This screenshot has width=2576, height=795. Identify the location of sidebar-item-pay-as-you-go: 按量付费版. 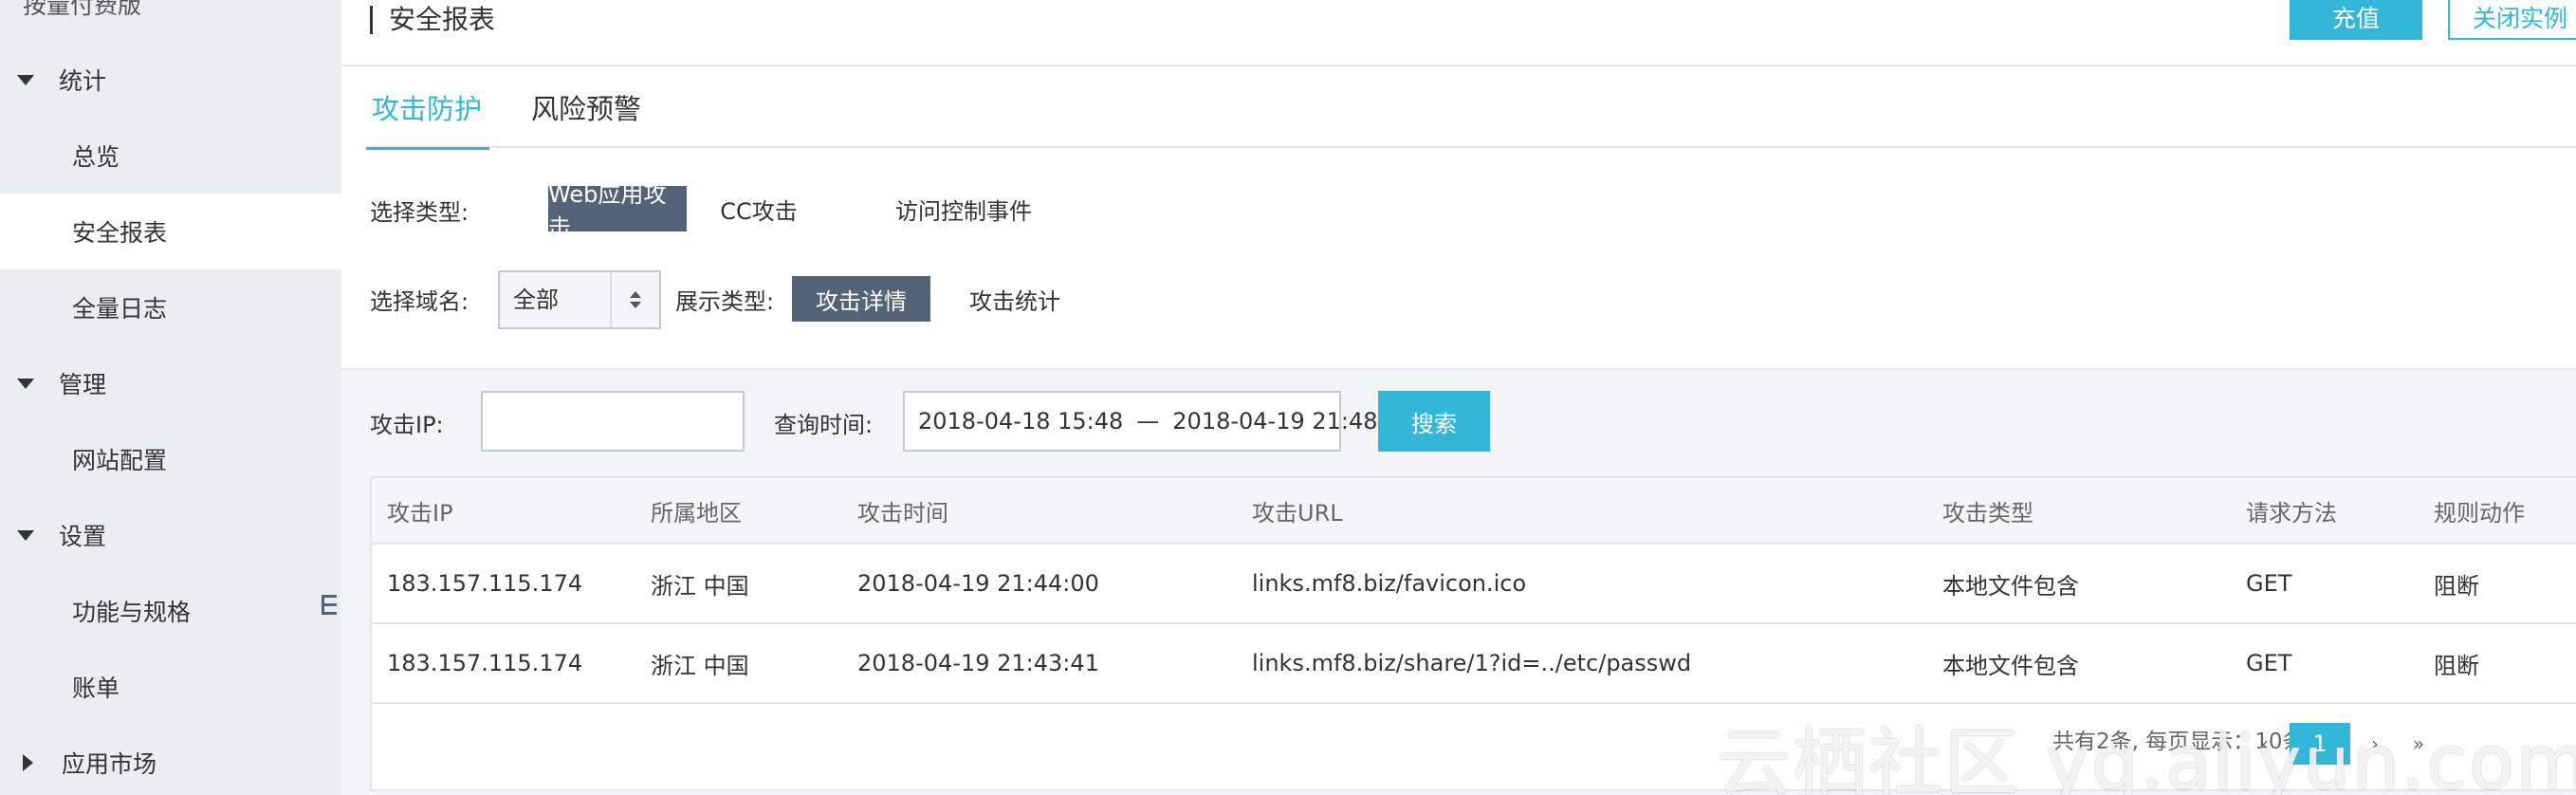
(82, 10).